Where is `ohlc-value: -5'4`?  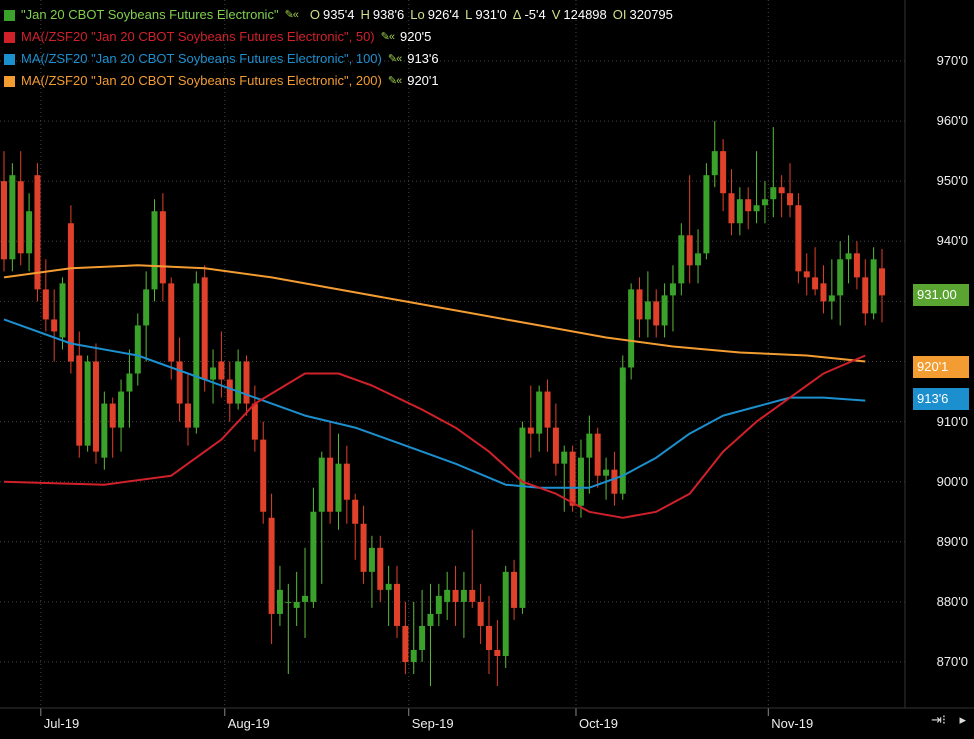 ohlc-value: -5'4 is located at coordinates (535, 14).